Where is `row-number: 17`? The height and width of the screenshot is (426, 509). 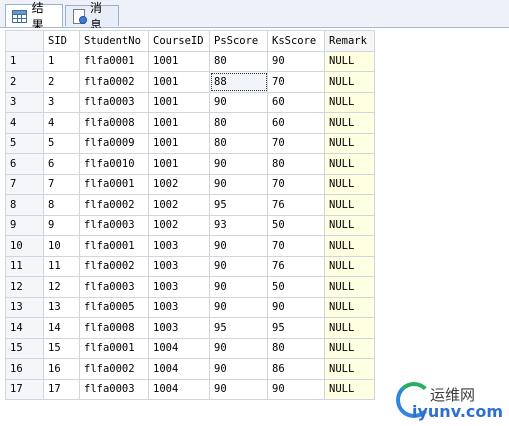 row-number: 17 is located at coordinates (24, 389).